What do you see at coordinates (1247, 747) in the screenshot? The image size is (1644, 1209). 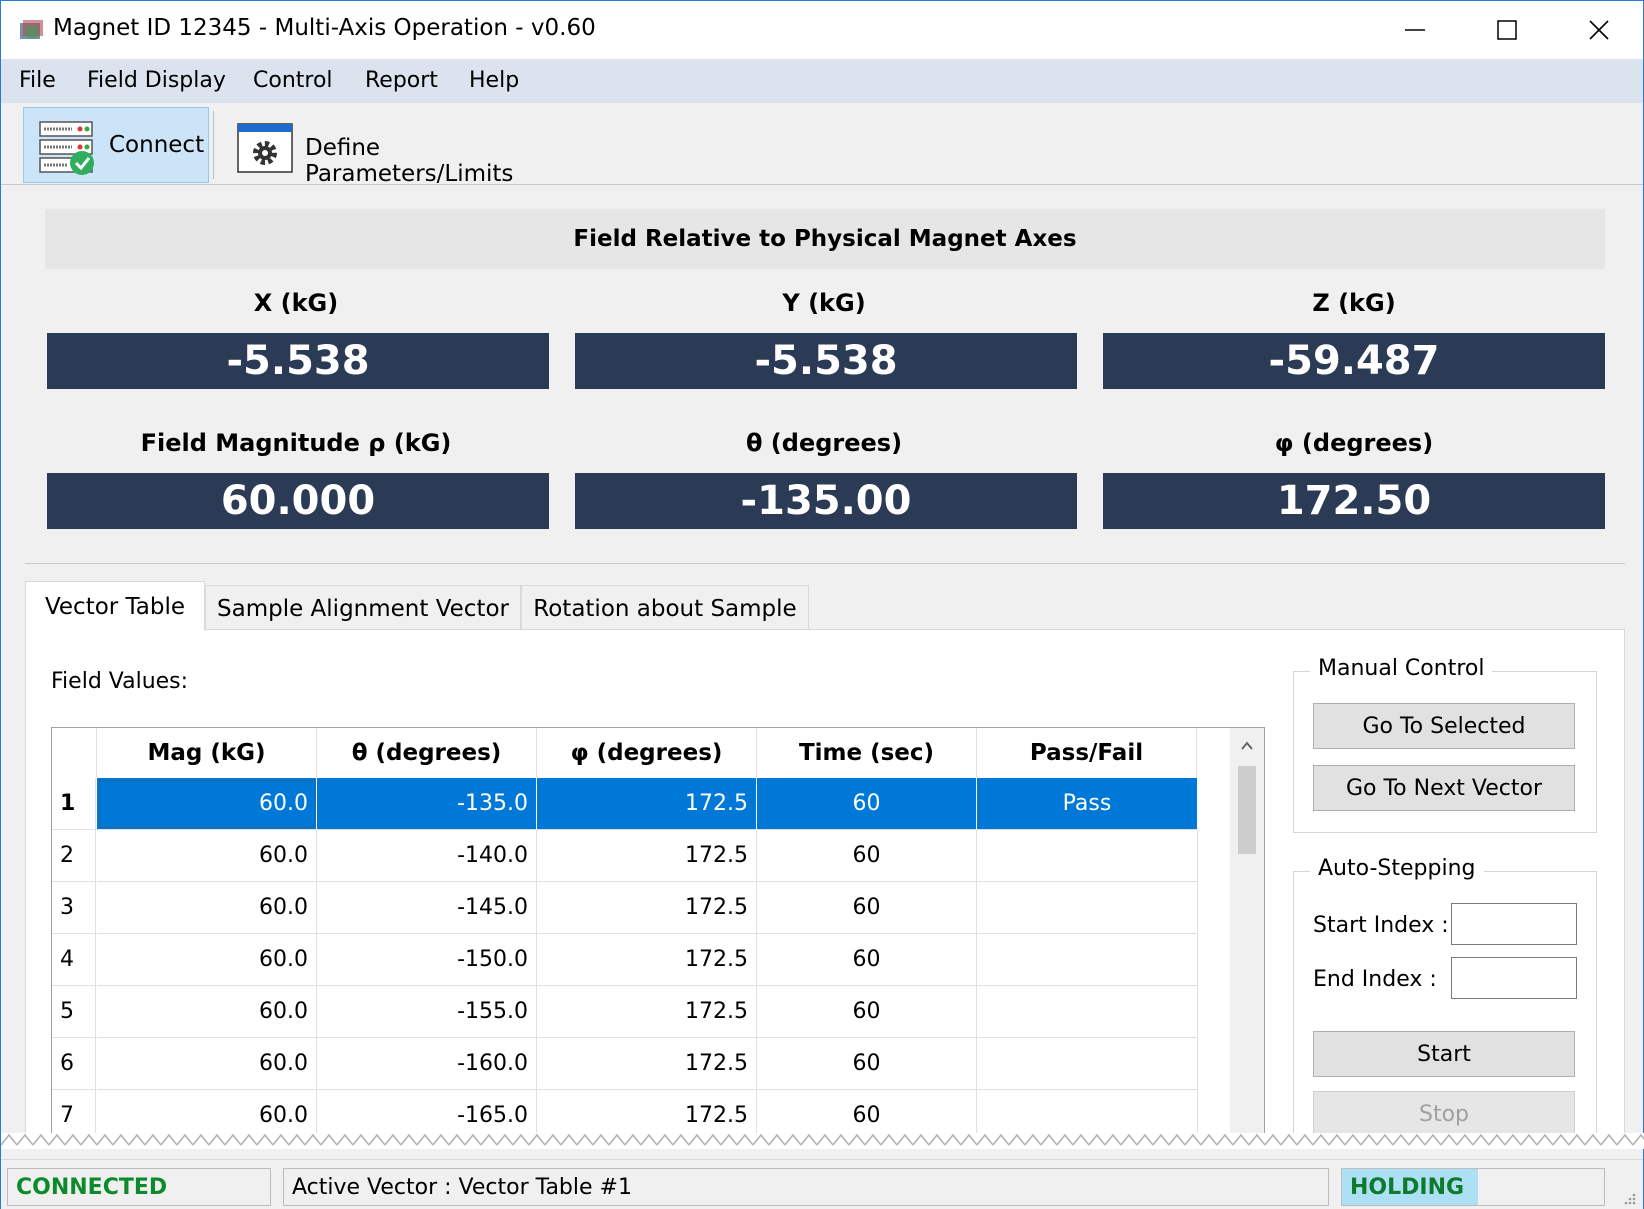 I see `scroll-up-arrow-icon` at bounding box center [1247, 747].